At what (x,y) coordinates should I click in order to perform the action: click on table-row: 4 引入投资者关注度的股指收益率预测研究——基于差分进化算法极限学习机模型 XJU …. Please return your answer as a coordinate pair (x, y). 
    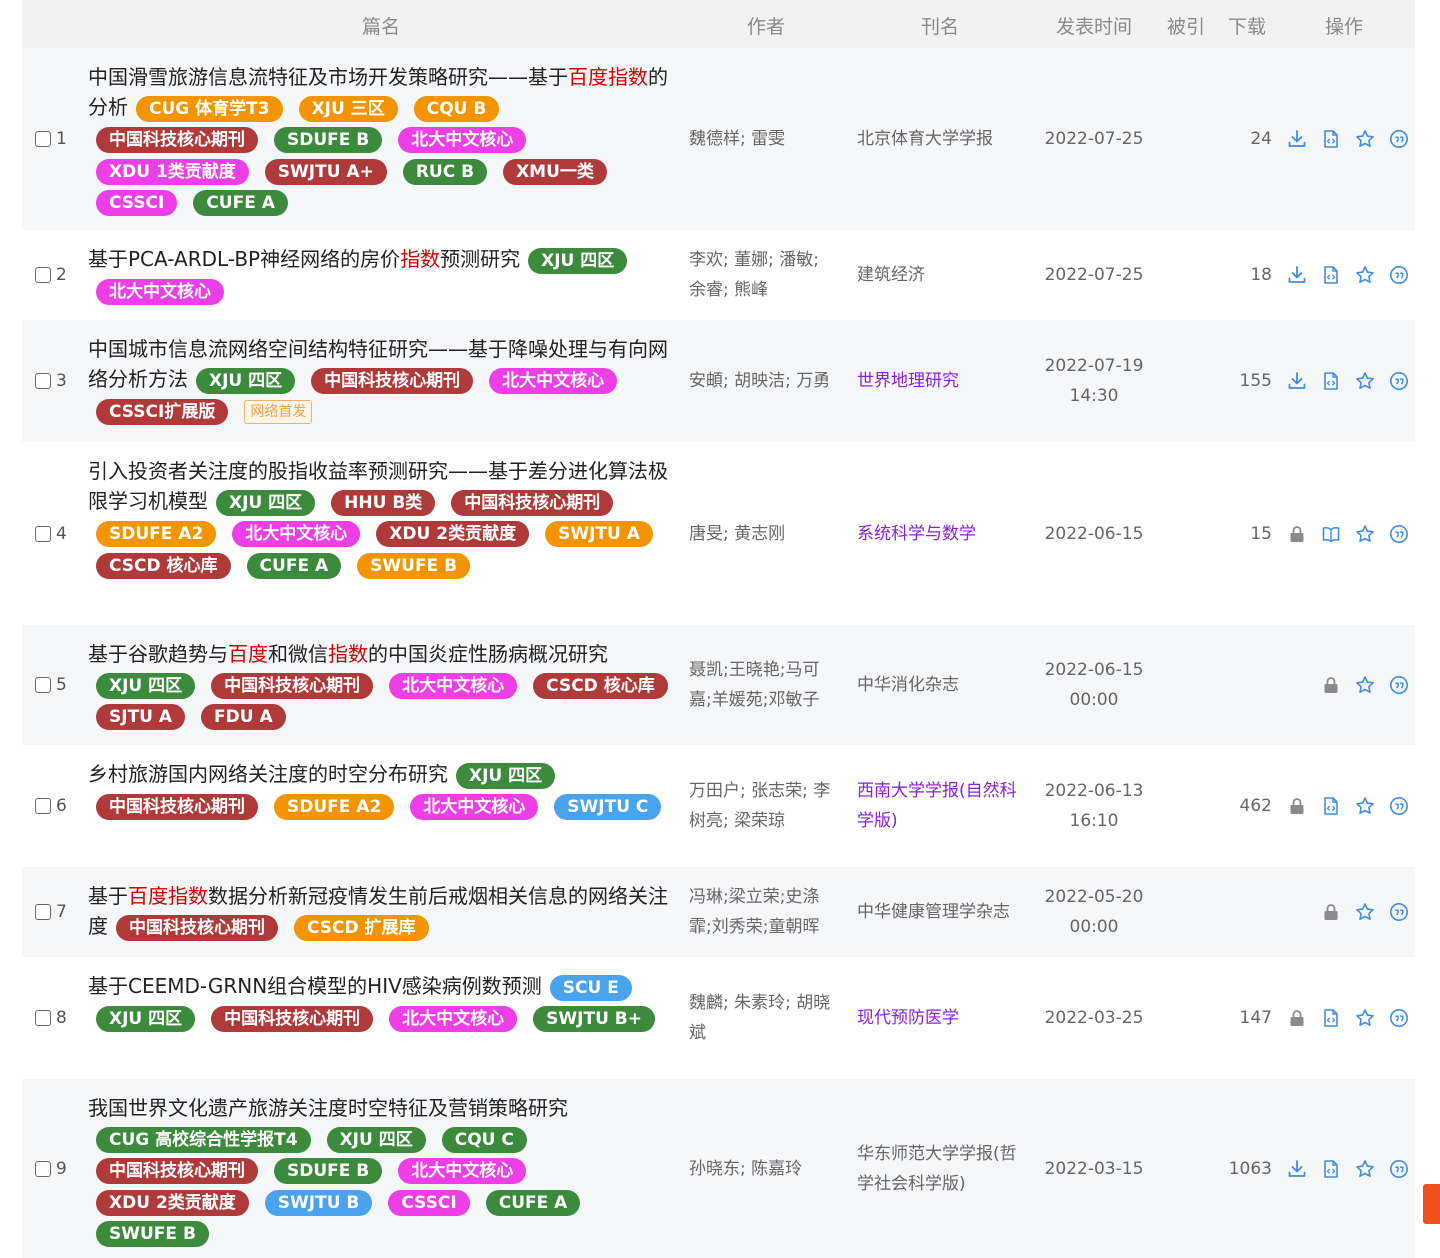
    Looking at the image, I should click on (718, 533).